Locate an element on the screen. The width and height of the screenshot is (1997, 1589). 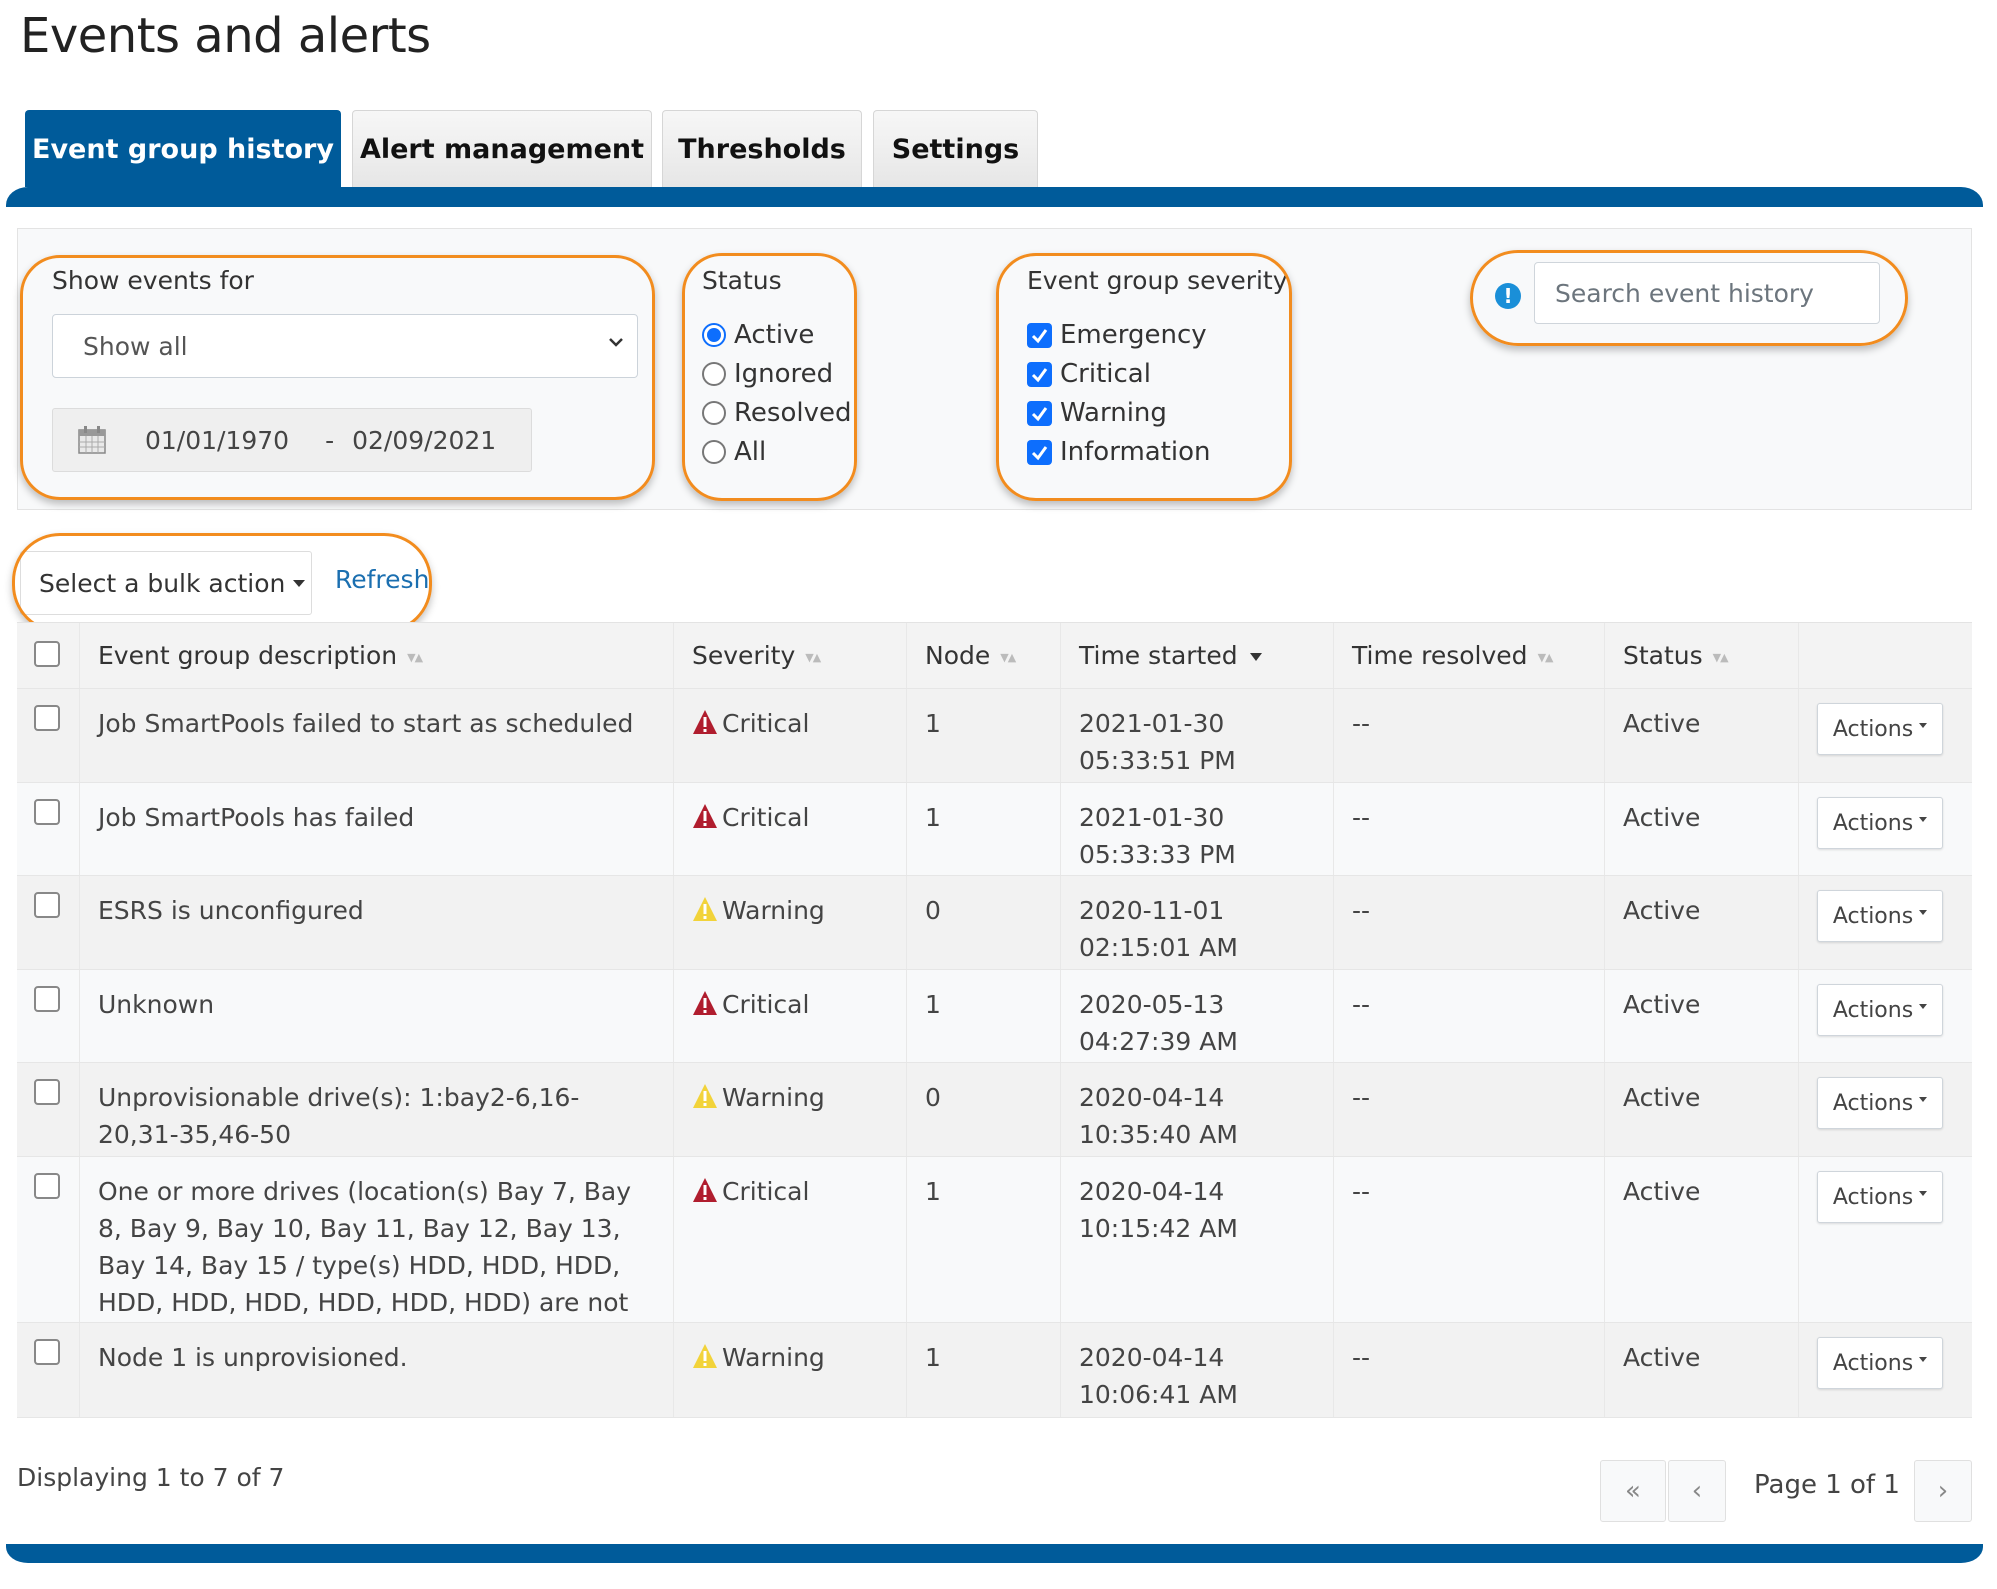
severity-text: Warning is located at coordinates (773, 1357).